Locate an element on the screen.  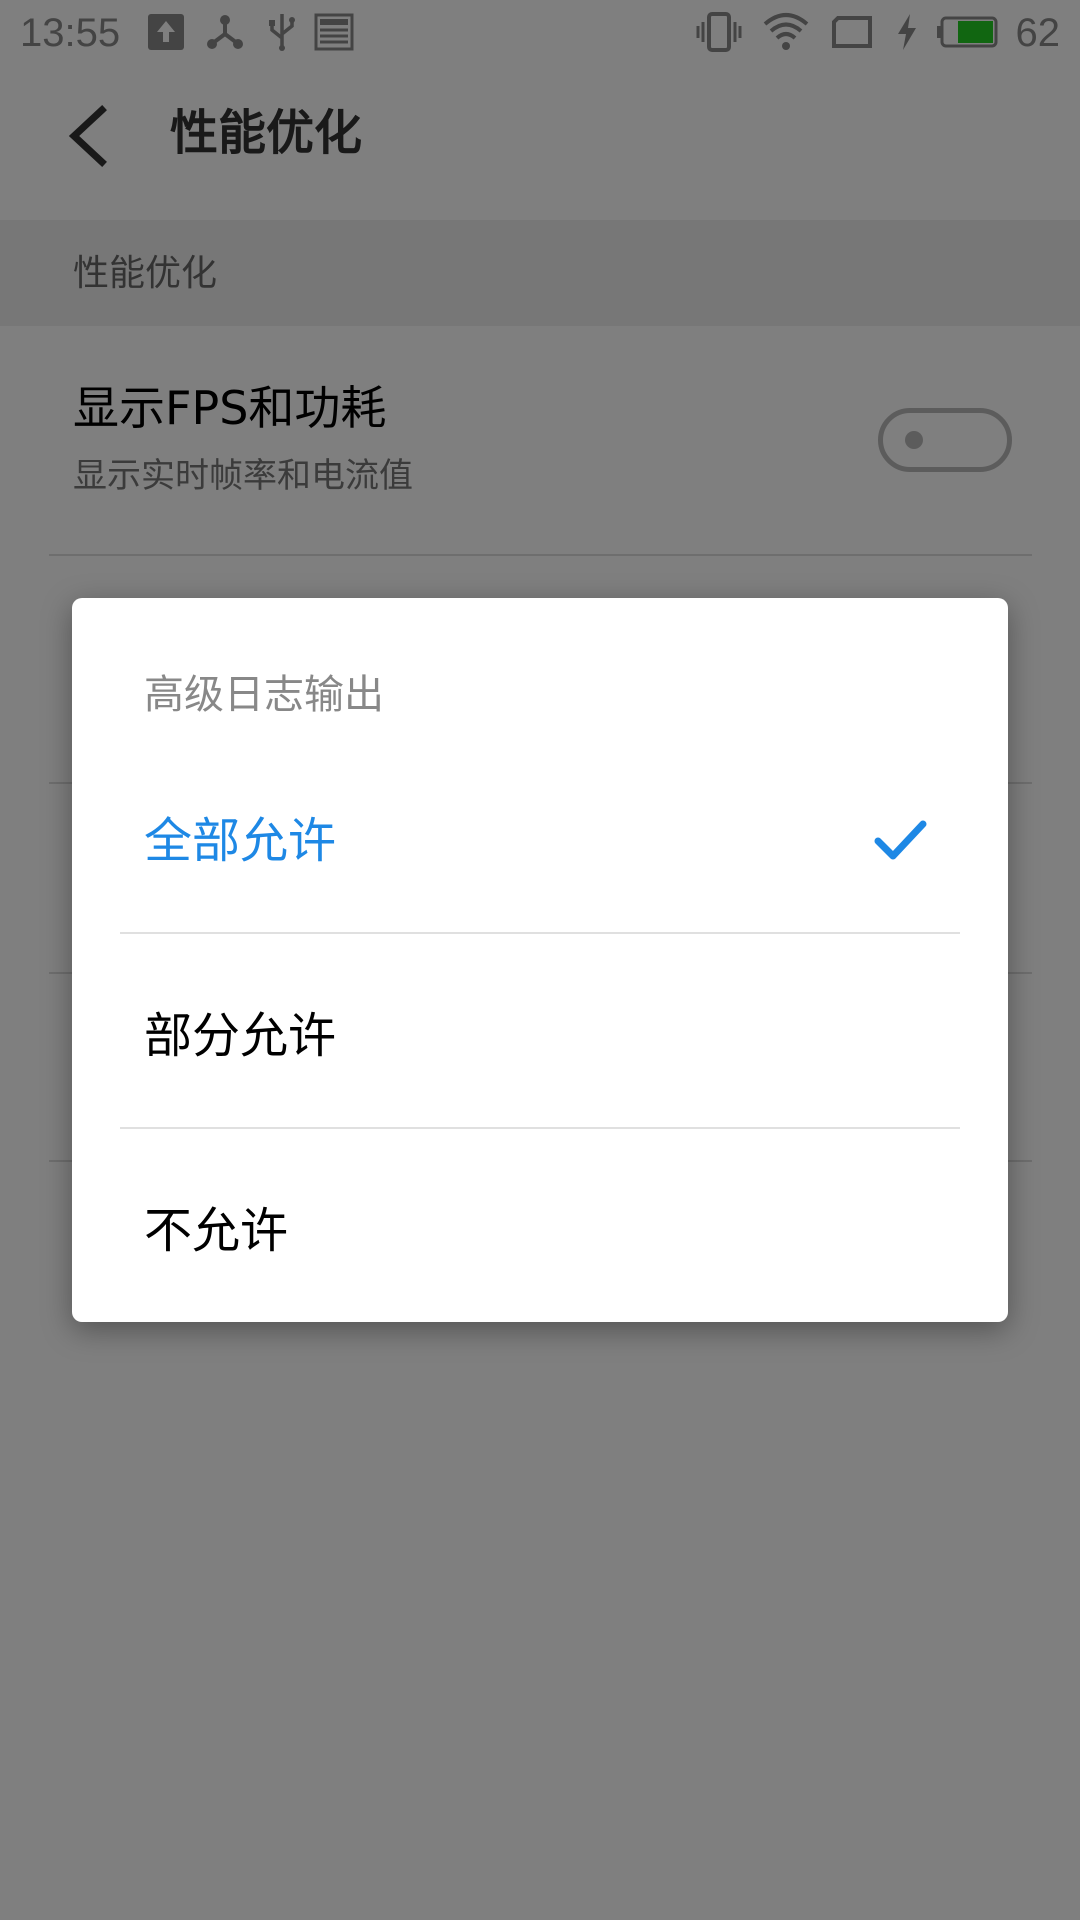
dialog-title: 高级日志输出 is located at coordinates (264, 695).